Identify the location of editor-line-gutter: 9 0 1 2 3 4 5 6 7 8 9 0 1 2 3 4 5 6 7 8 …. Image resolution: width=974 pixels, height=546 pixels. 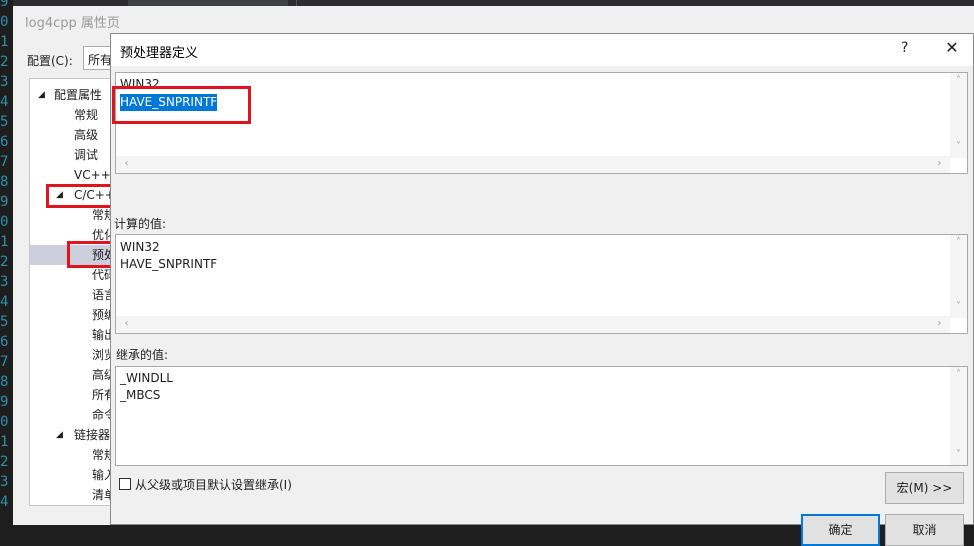
(6, 262).